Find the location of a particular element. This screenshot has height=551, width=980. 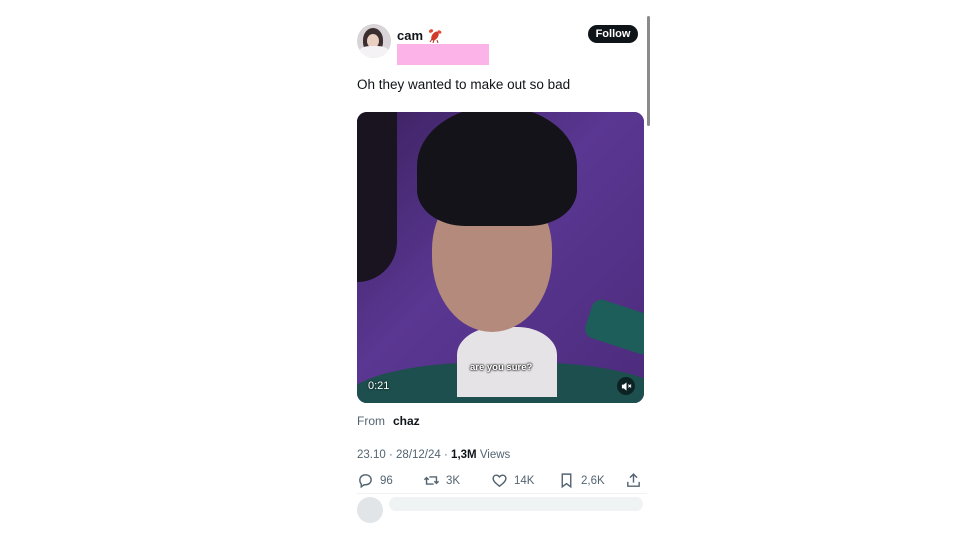

share-button is located at coordinates (633, 480).